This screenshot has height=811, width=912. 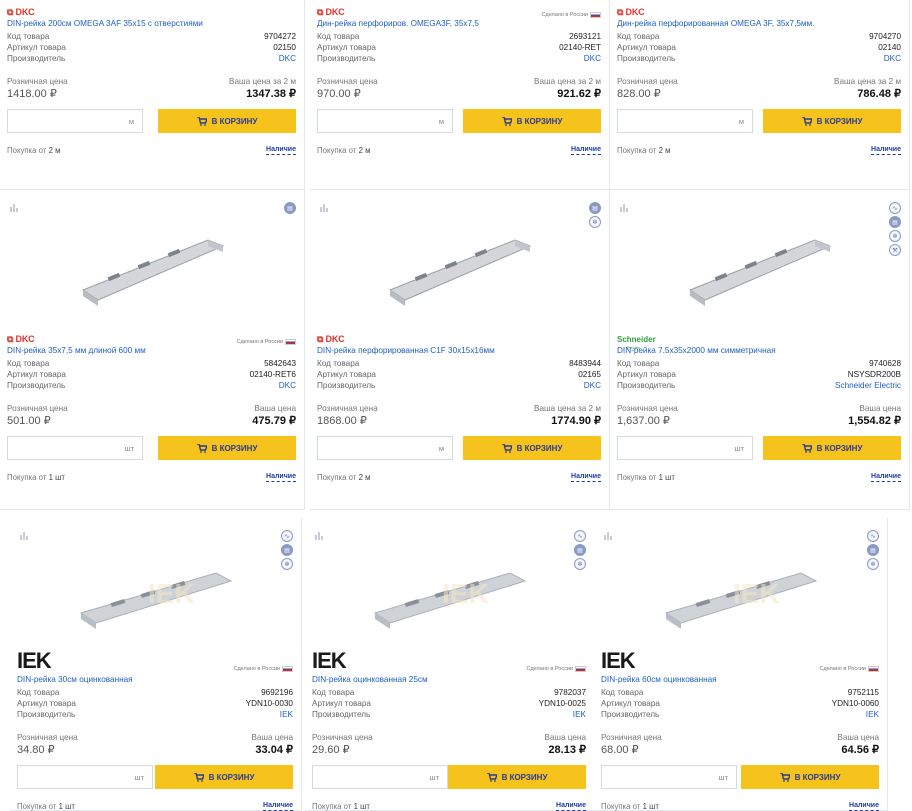 I want to click on retail-price: 1418.00 ₽, so click(x=32, y=94).